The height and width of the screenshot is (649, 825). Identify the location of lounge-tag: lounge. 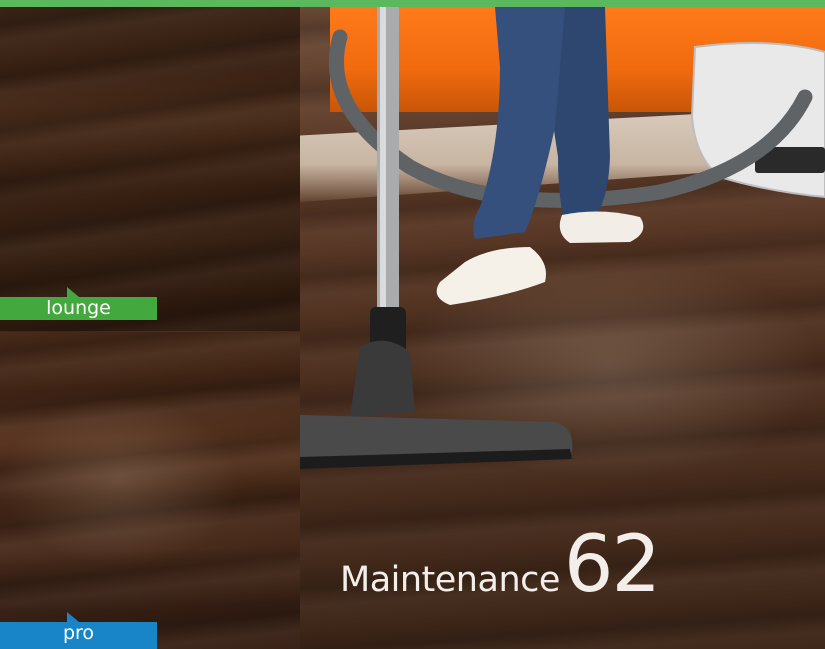
(78, 303).